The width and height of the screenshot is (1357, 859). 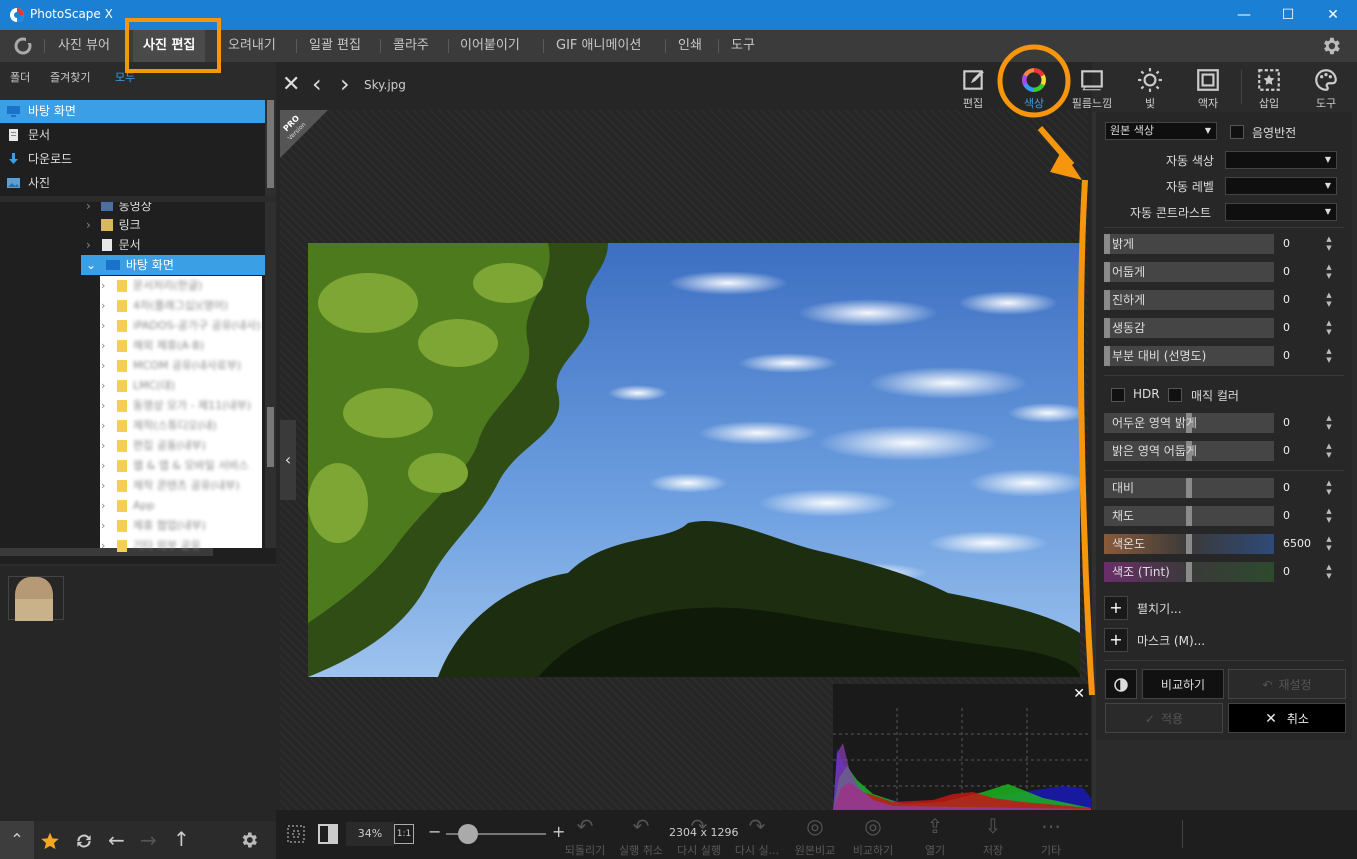 What do you see at coordinates (197, 306) in the screenshot?
I see `subfolder-item: 4차(플래그십)(영어)` at bounding box center [197, 306].